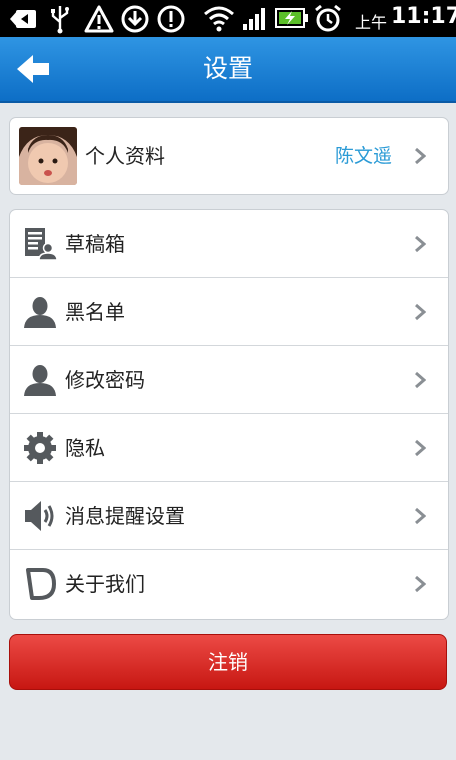 The height and width of the screenshot is (760, 456). I want to click on menu-item-about-us: 关于我们, so click(229, 584).